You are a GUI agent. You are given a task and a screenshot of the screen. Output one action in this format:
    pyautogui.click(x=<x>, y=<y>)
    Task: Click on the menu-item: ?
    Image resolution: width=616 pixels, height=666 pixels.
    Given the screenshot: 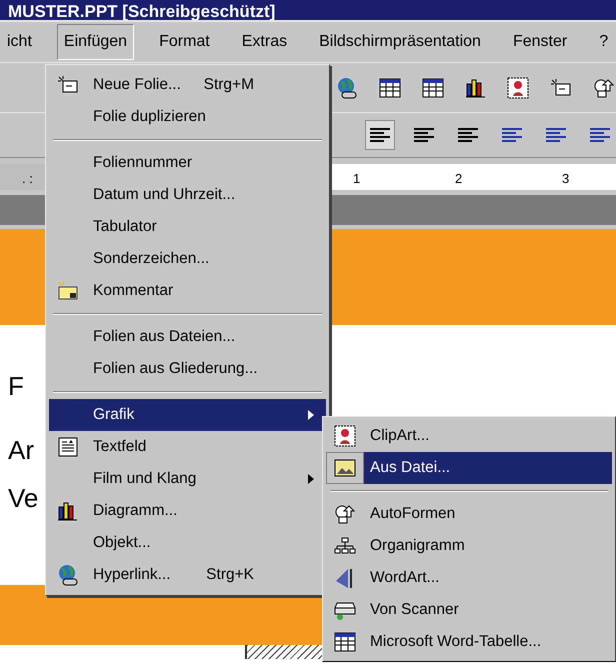 What is the action you would take?
    pyautogui.click(x=604, y=42)
    